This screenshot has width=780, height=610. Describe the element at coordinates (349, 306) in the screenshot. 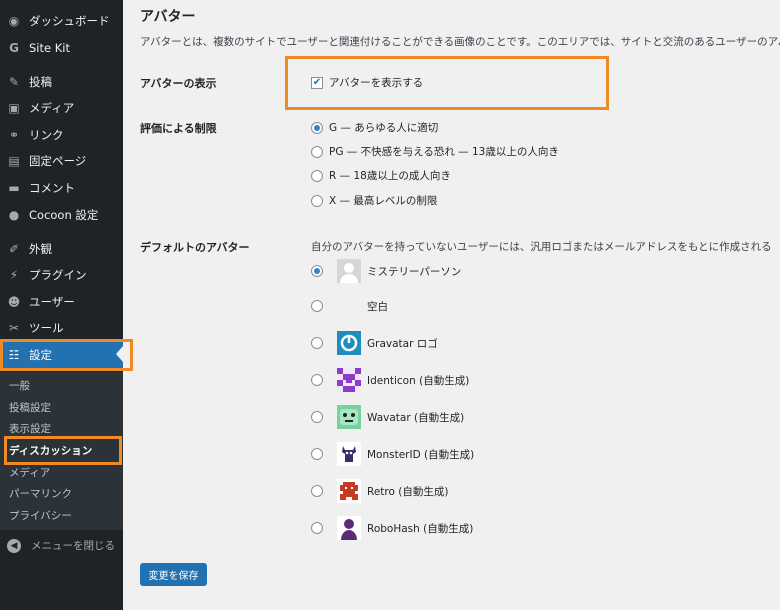

I see `avatar-option-blank: 空白` at that location.